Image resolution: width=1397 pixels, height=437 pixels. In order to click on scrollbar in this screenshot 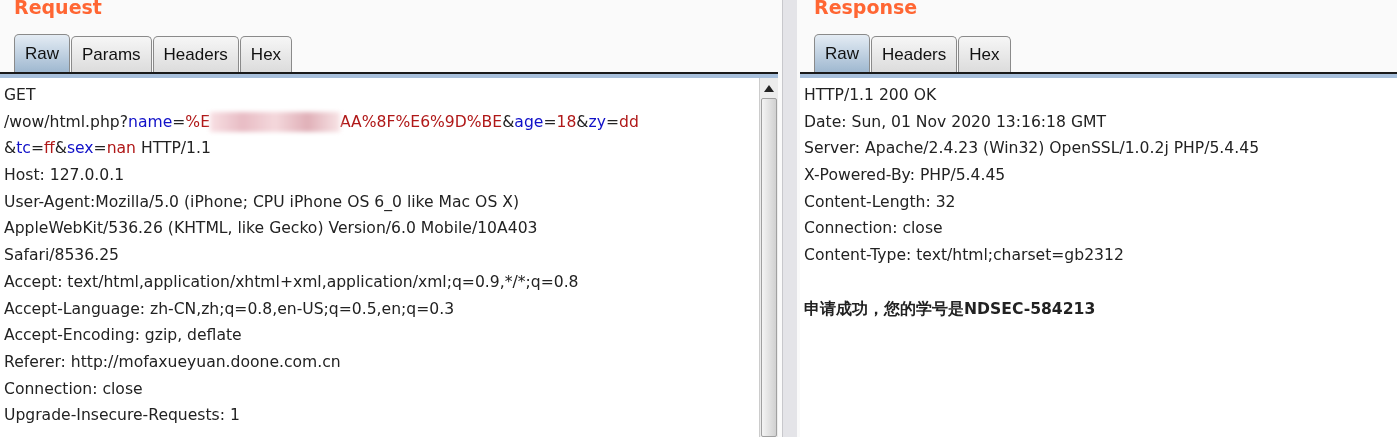, I will do `click(768, 257)`.